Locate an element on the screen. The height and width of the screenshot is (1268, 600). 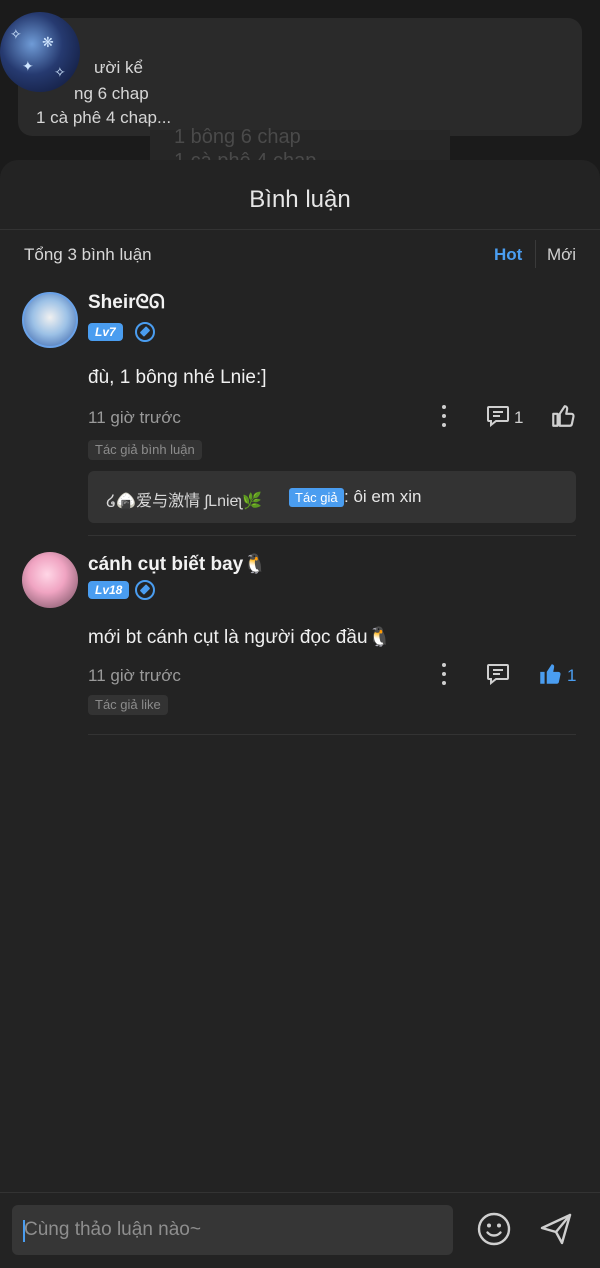
reply-username: ໒🍙爱与激情 ʃLnieʅ🌿 is located at coordinates (184, 501).